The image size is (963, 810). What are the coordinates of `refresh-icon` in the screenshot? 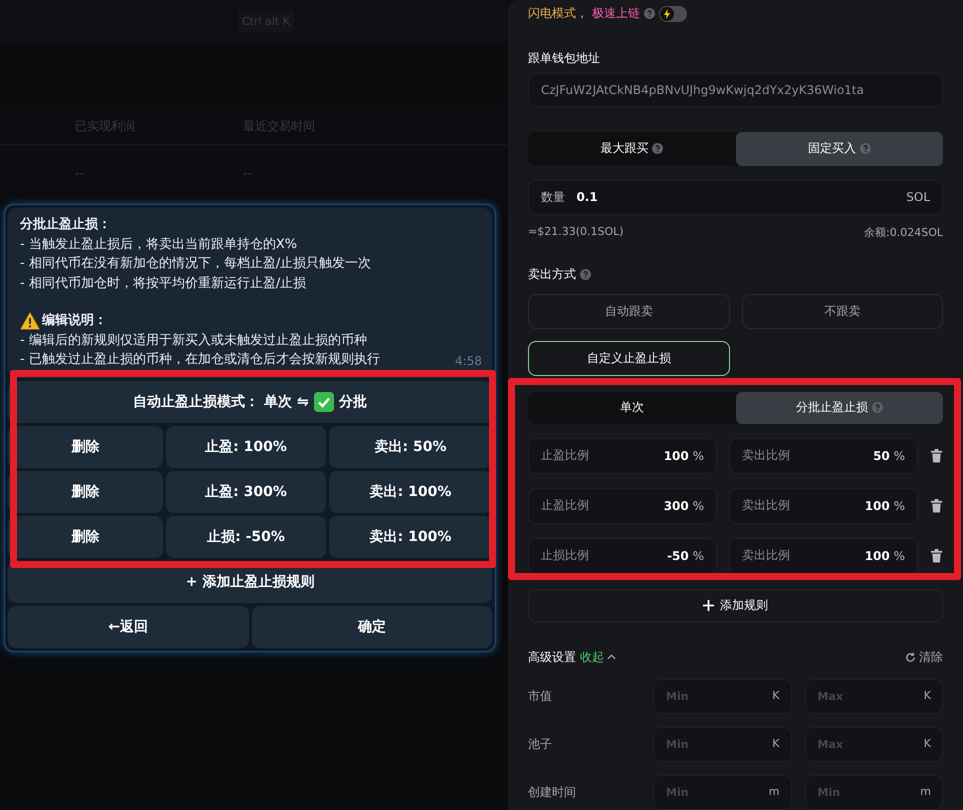 It's located at (910, 657).